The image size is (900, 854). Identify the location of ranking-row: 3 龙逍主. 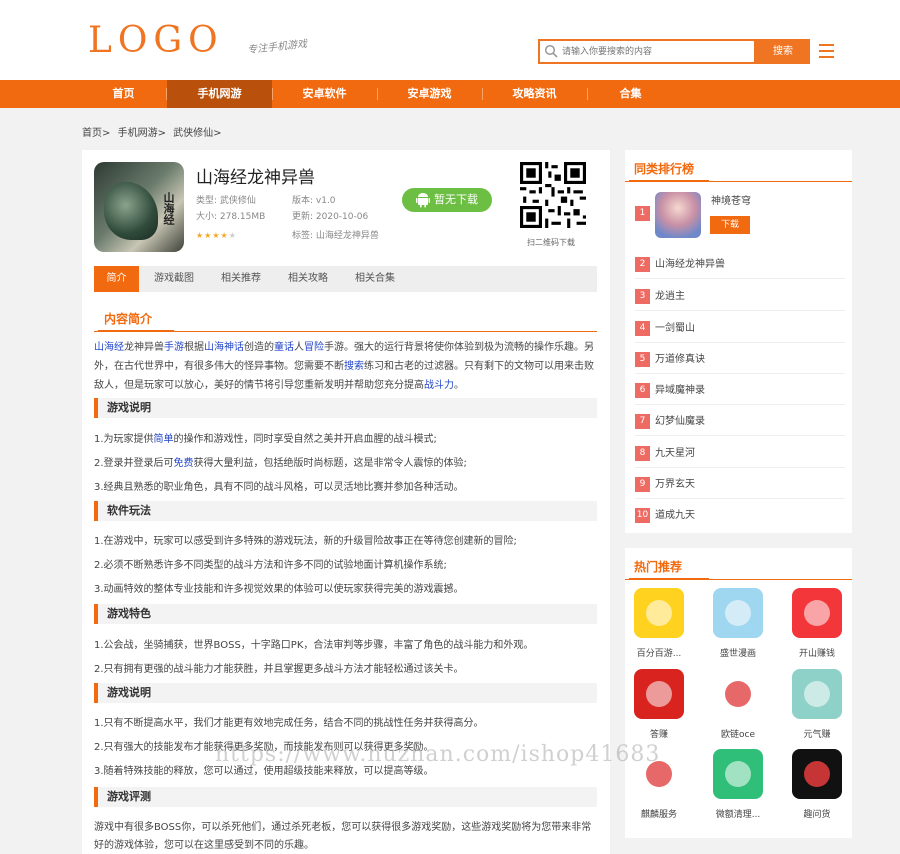
(740, 297).